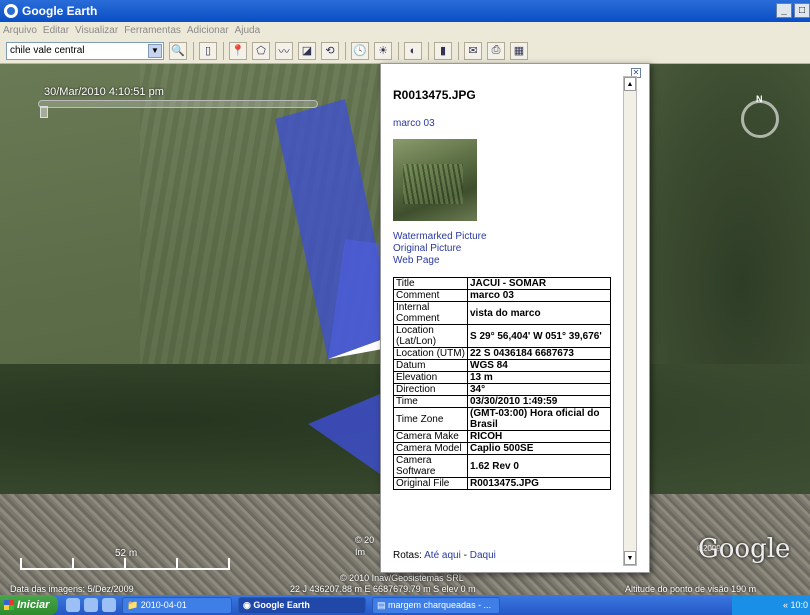 The image size is (810, 615). I want to click on compass-ring-icon, so click(760, 119).